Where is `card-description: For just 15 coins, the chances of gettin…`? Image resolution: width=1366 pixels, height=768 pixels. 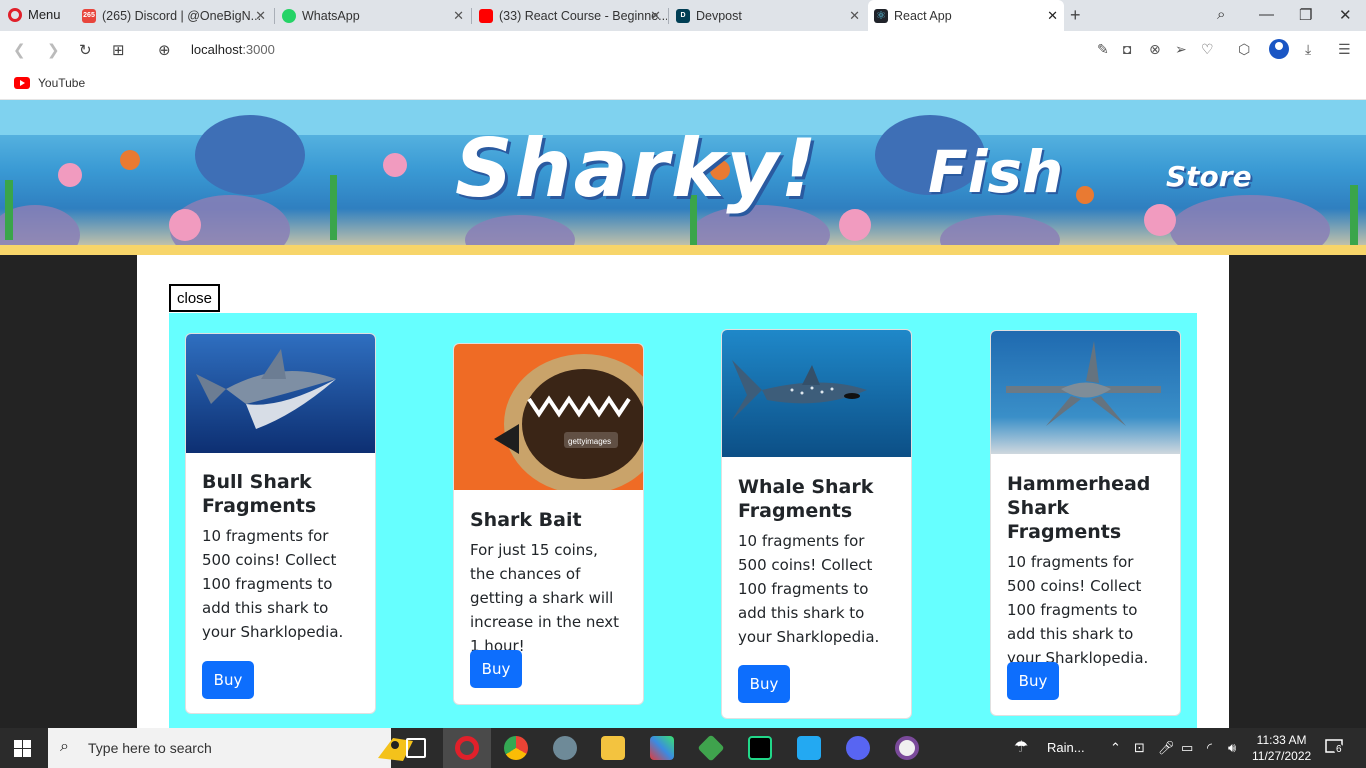 card-description: For just 15 coins, the chances of gettin… is located at coordinates (545, 598).